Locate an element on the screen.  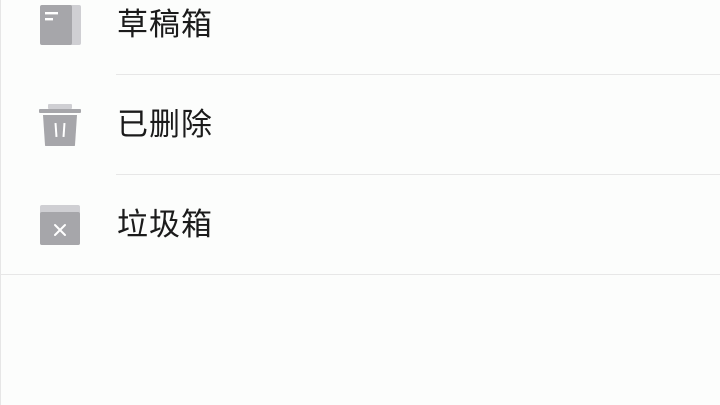
draft-icon is located at coordinates (60, 25).